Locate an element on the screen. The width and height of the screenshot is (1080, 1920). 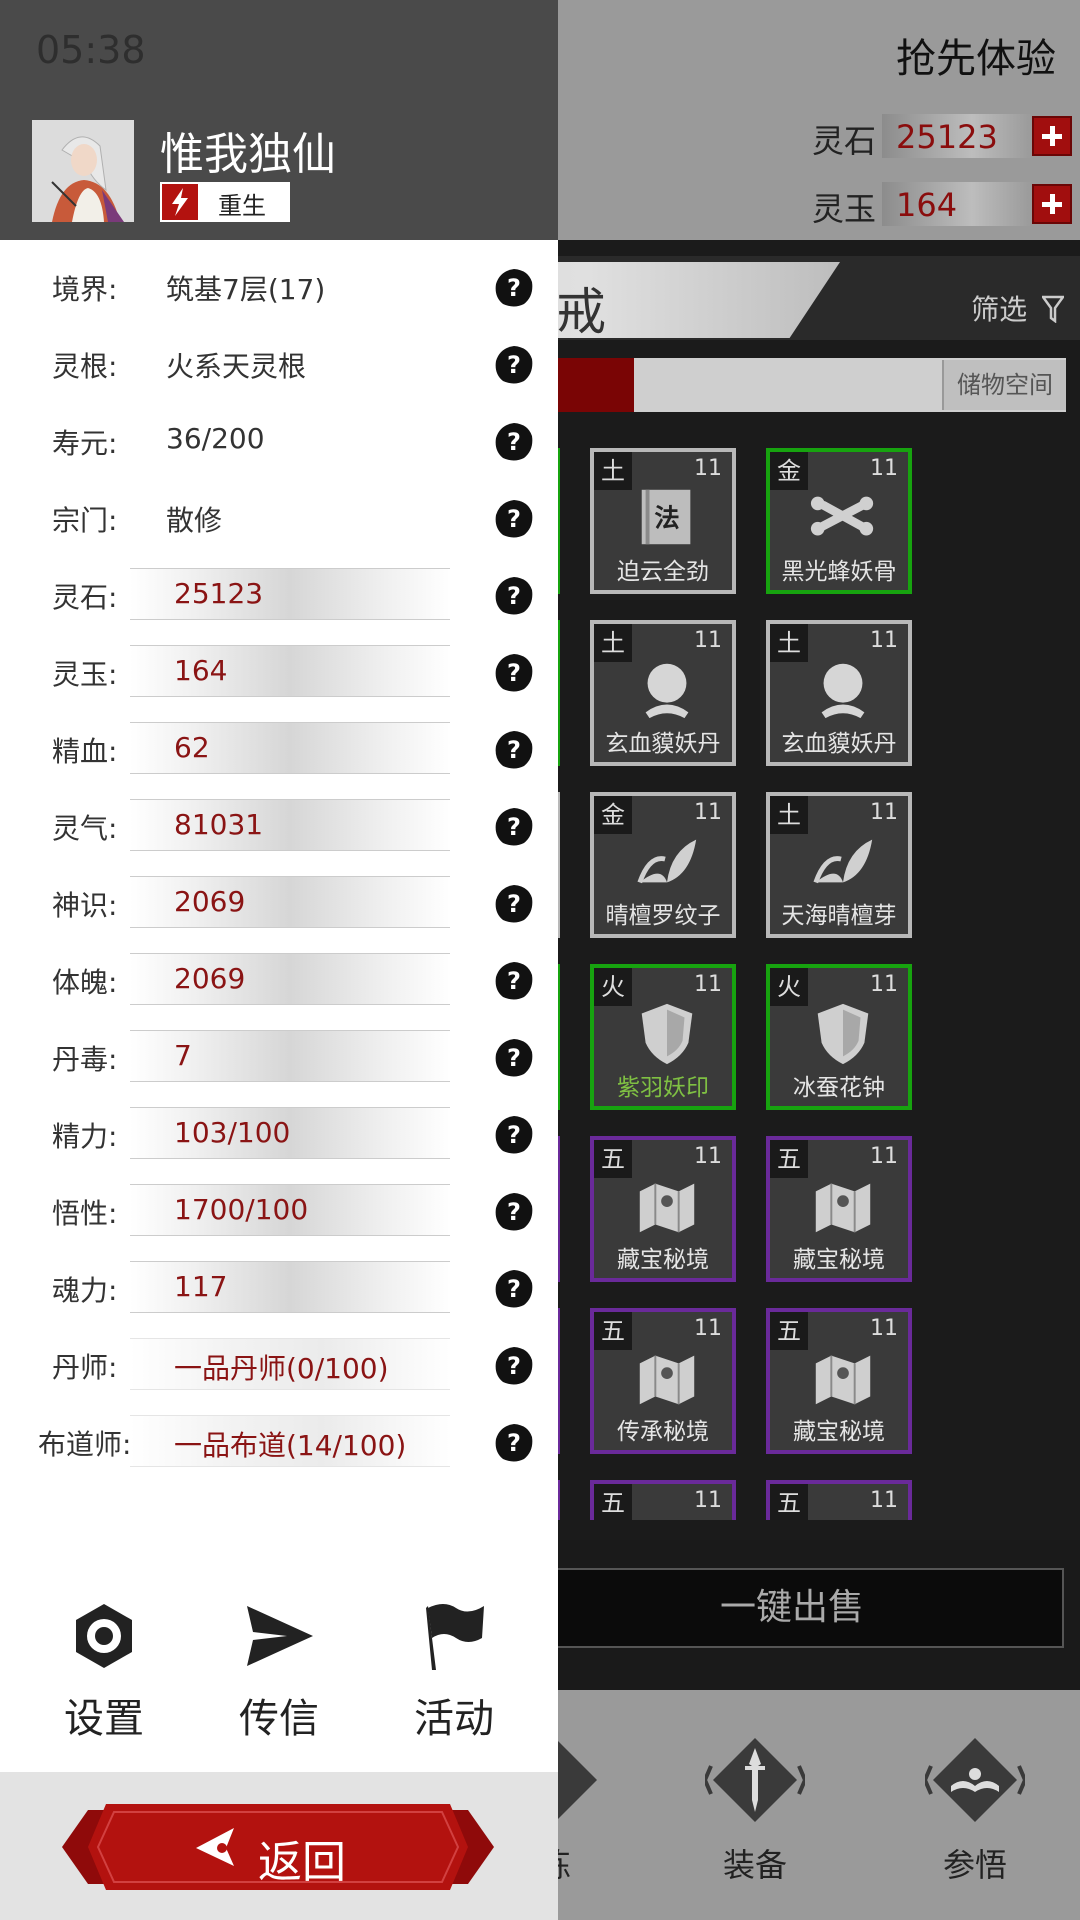
stat-label: 寿元: is located at coordinates (85, 443).